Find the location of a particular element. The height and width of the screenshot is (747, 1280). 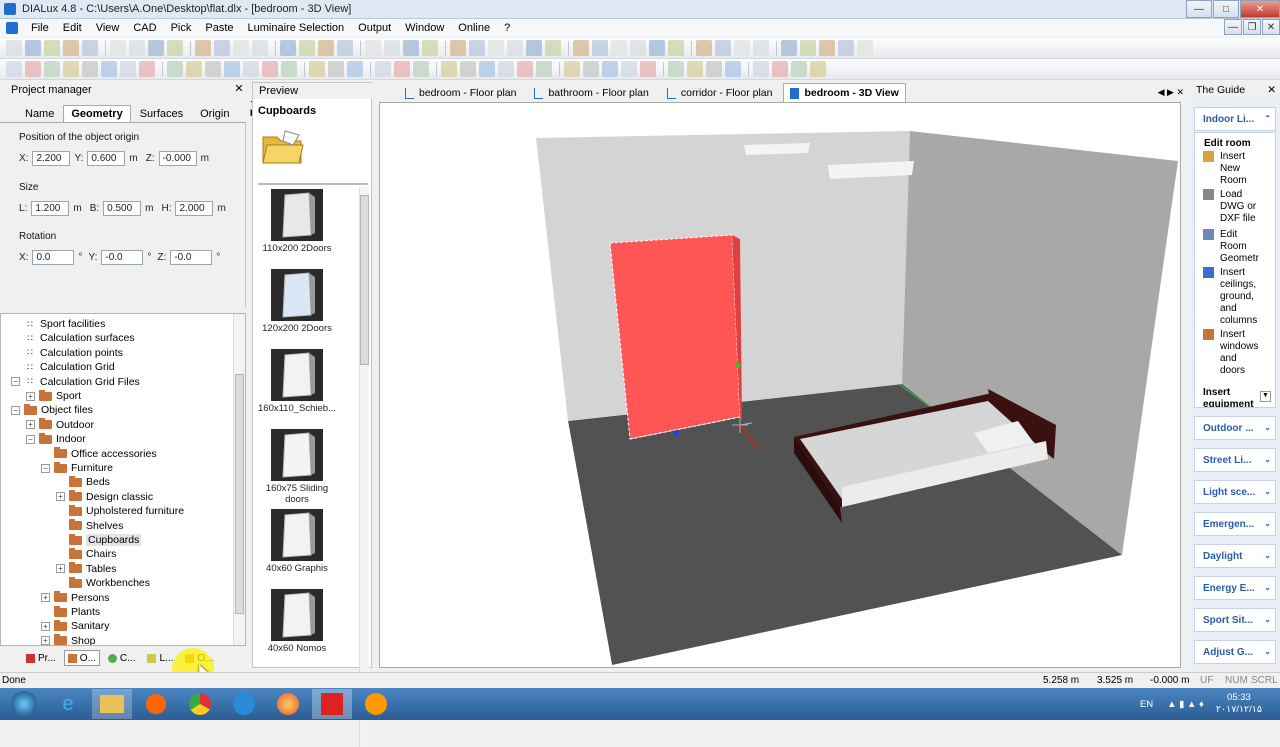

menu-output: Output is located at coordinates (374, 28).